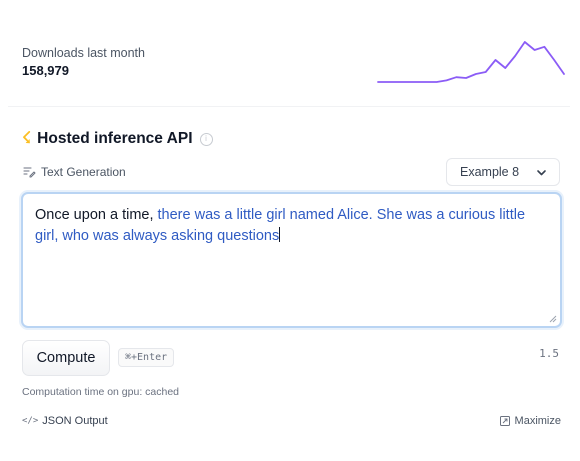 This screenshot has height=461, width=580. Describe the element at coordinates (537, 421) in the screenshot. I see `maximize-label: Maximize` at that location.